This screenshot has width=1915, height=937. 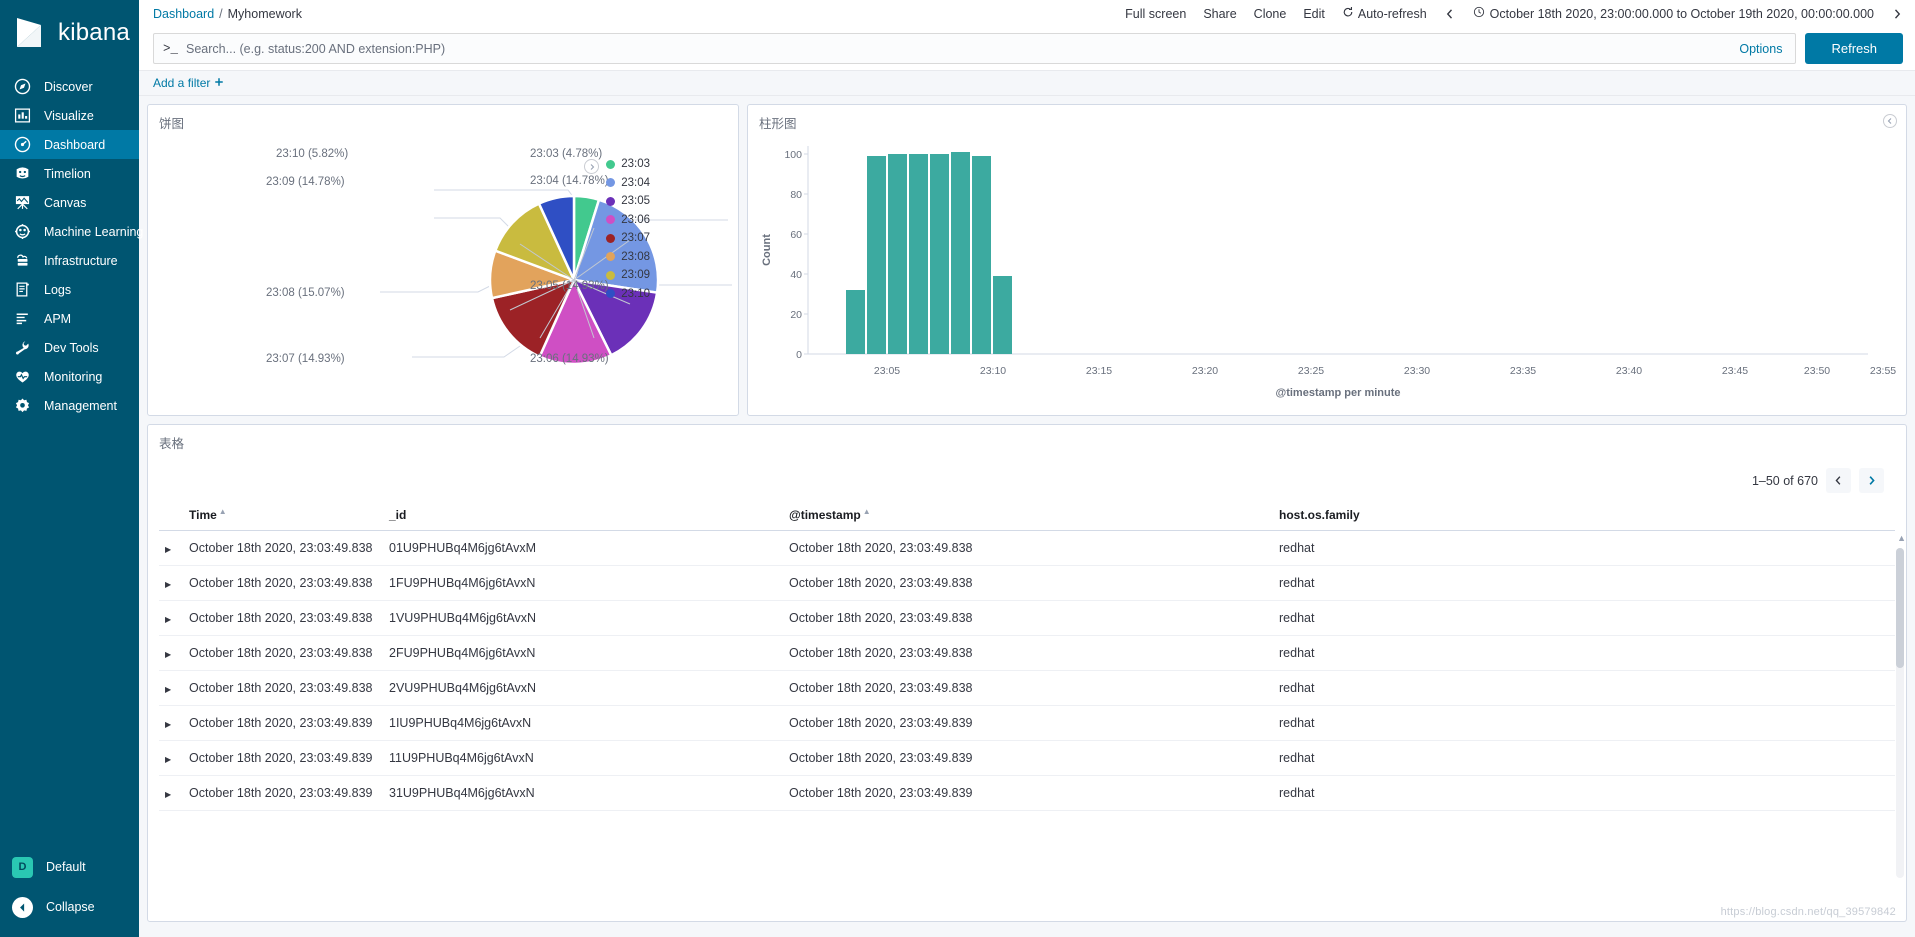 I want to click on sidebar-item-logs: Logs, so click(x=69, y=289).